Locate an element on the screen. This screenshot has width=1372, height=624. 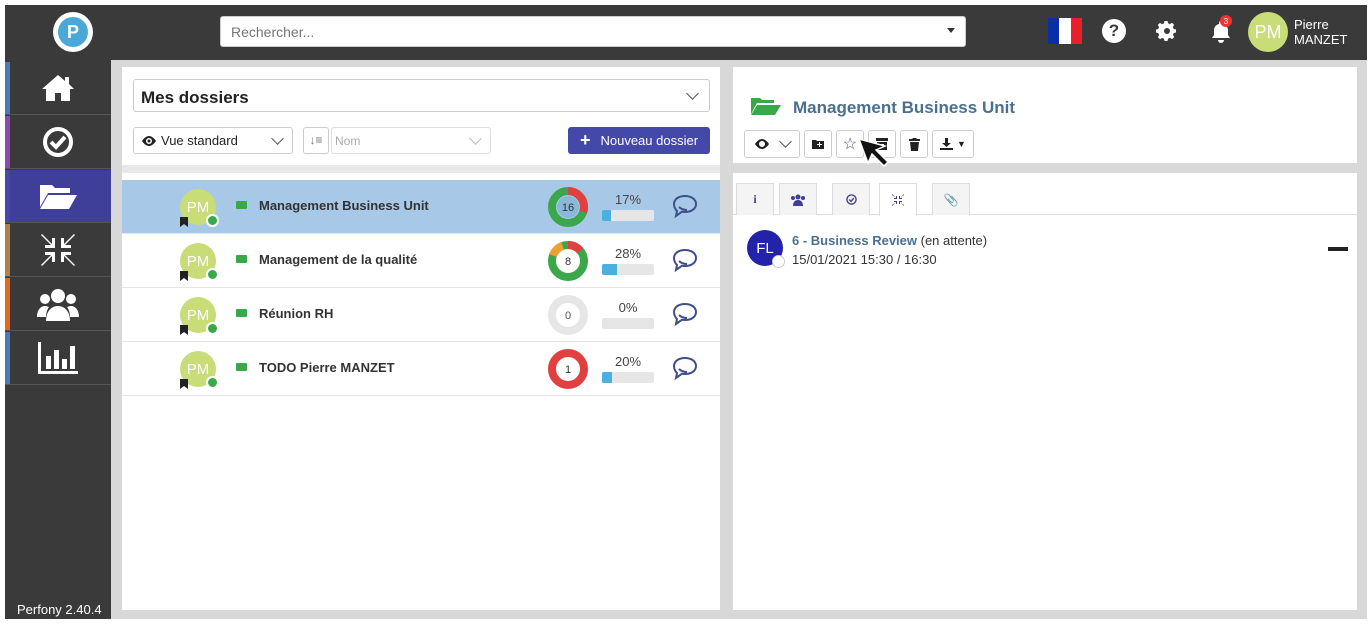
collapse-button is located at coordinates (1338, 249).